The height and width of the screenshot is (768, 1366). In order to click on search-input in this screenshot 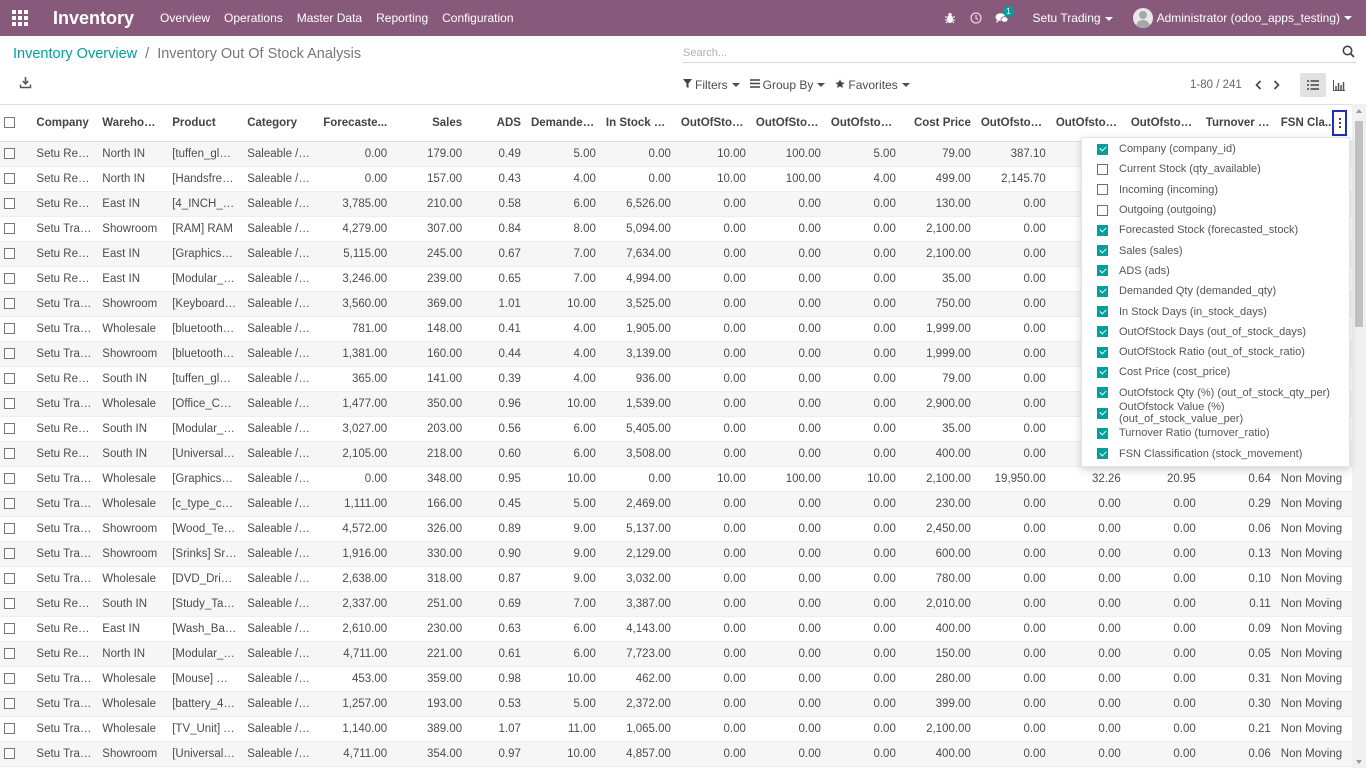, I will do `click(1003, 53)`.